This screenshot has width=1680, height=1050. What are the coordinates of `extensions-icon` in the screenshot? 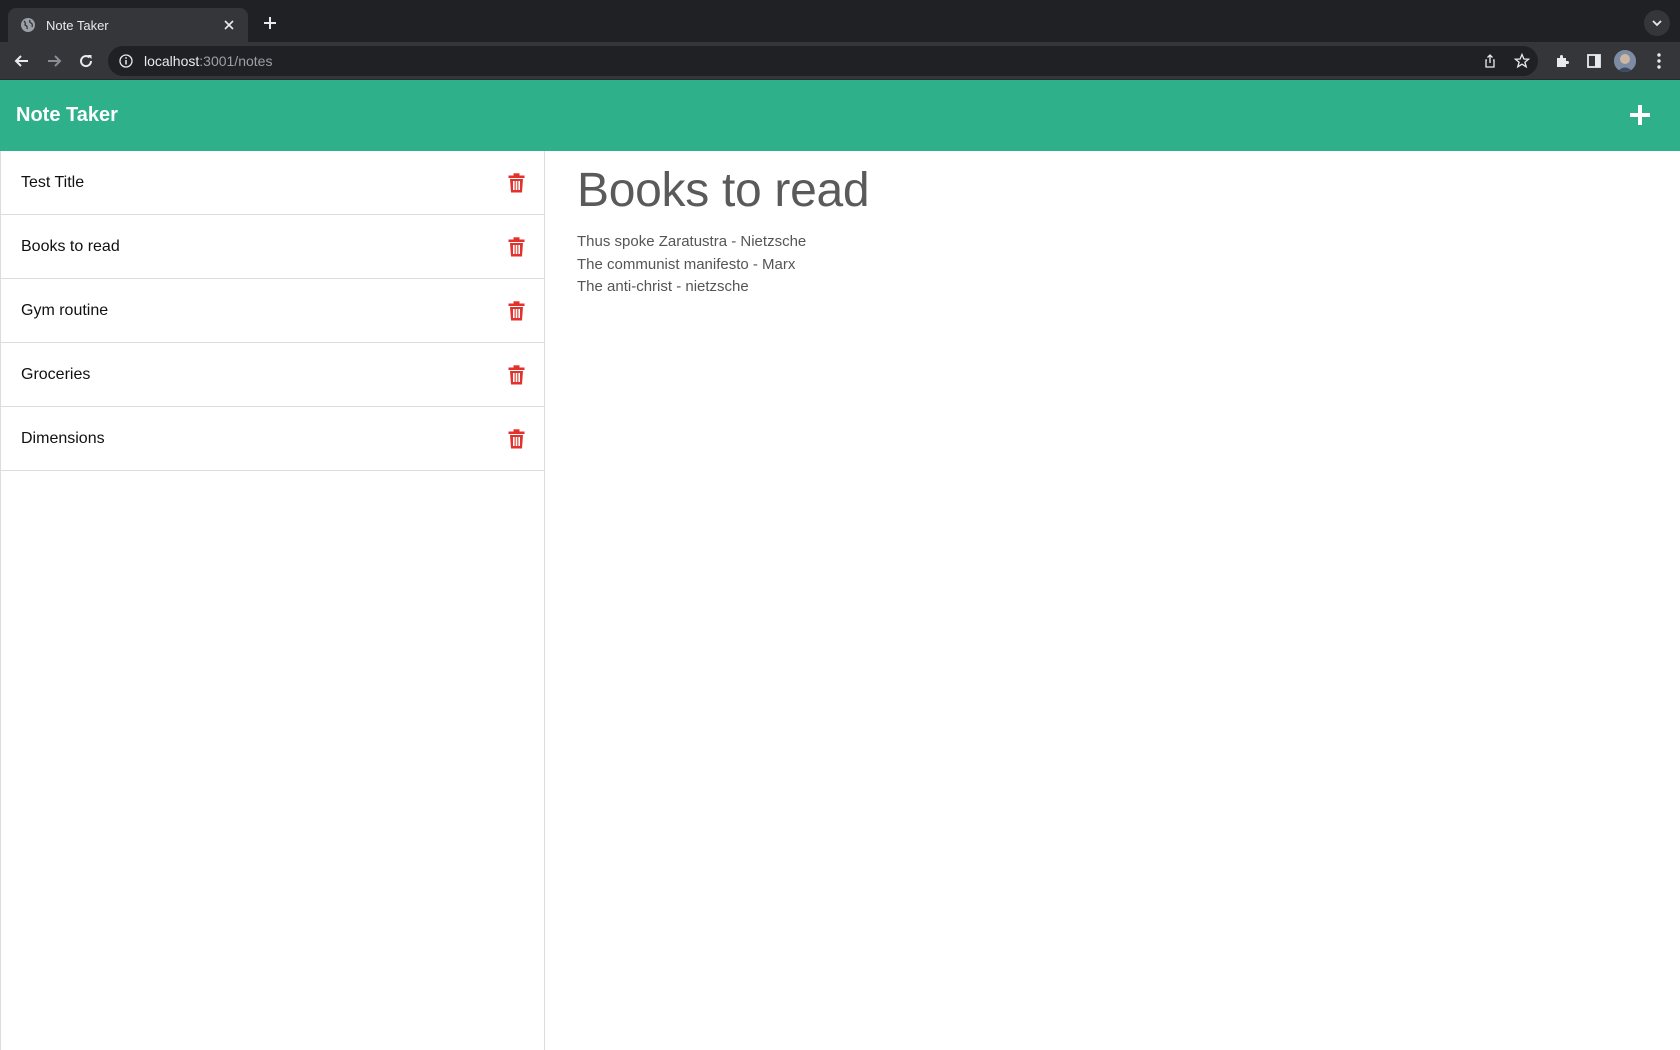 It's located at (1562, 61).